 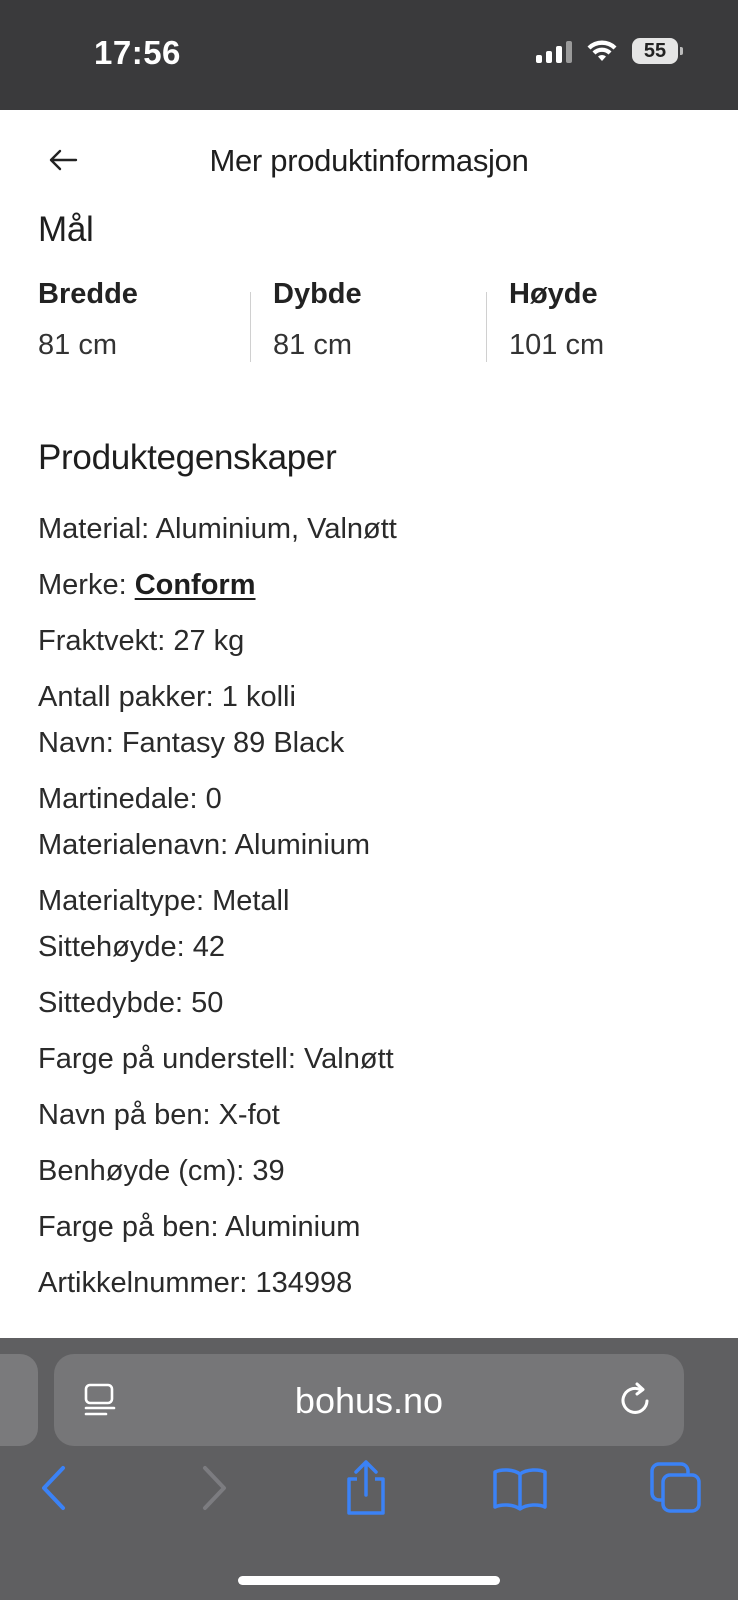 I want to click on share-icon, so click(x=366, y=1488).